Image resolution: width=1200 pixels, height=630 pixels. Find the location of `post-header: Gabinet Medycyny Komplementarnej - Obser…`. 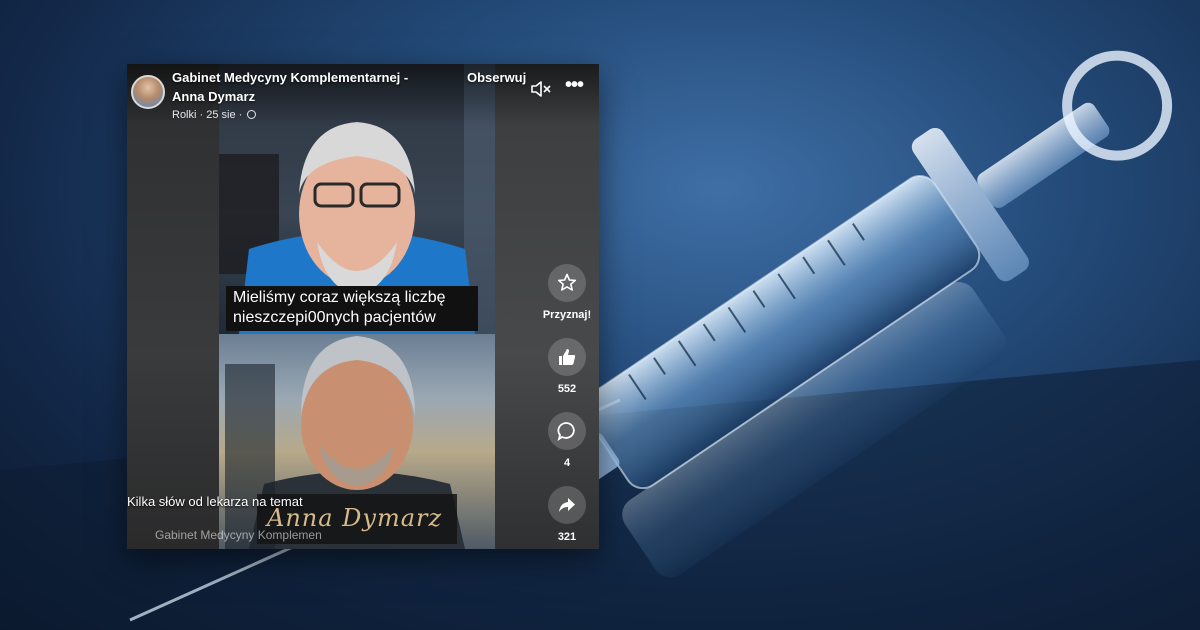

post-header: Gabinet Medycyny Komplementarnej - Obser… is located at coordinates (363, 95).